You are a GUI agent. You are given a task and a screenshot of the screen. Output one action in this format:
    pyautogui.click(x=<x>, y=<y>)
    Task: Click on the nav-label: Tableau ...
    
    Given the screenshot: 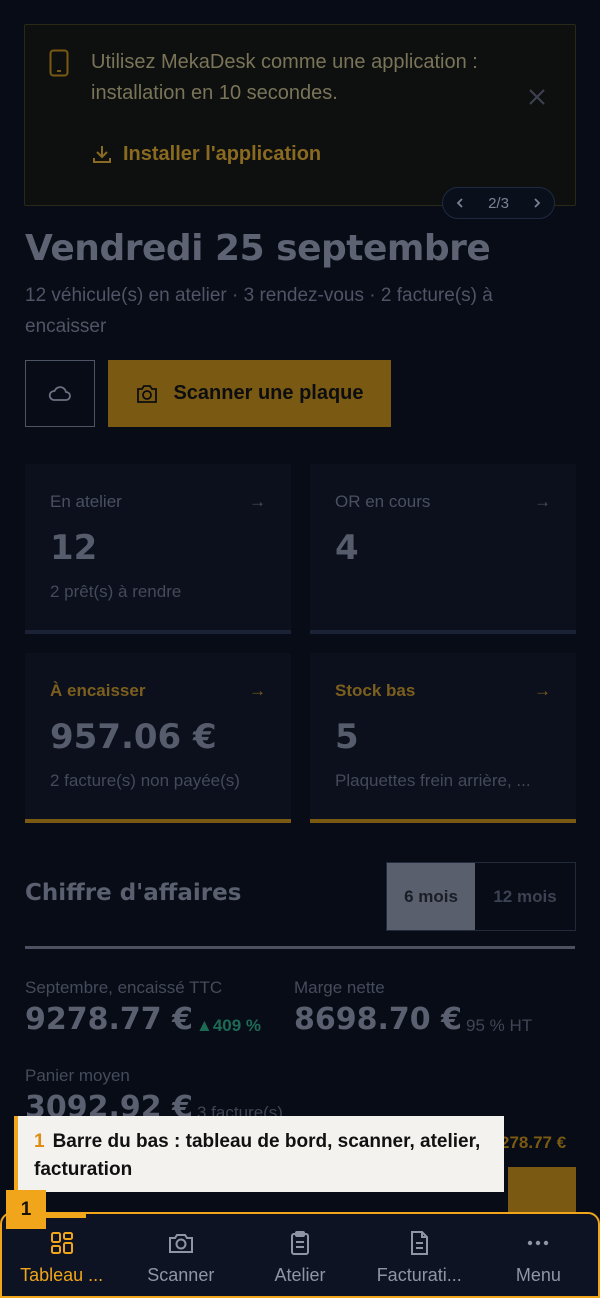 What is the action you would take?
    pyautogui.click(x=62, y=1274)
    